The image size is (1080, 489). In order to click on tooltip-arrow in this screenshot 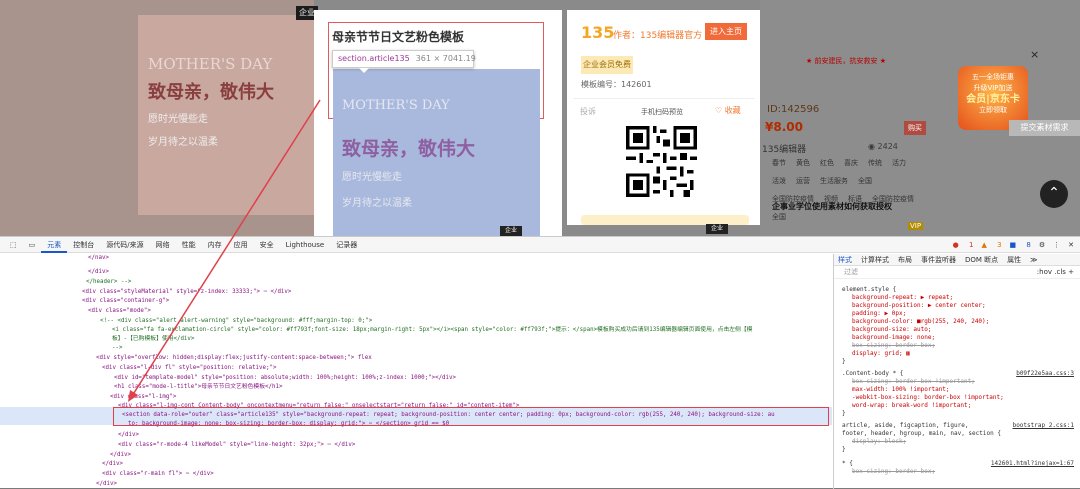, I will do `click(364, 70)`.